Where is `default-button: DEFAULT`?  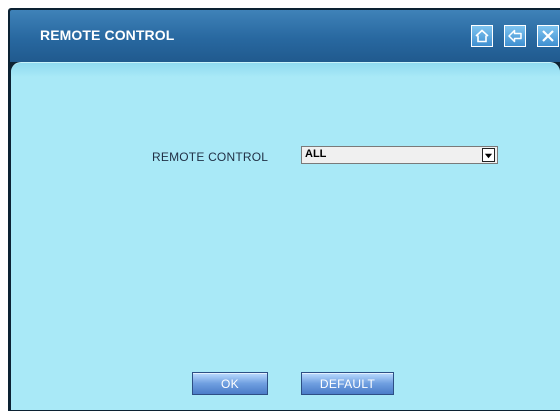
default-button: DEFAULT is located at coordinates (347, 383).